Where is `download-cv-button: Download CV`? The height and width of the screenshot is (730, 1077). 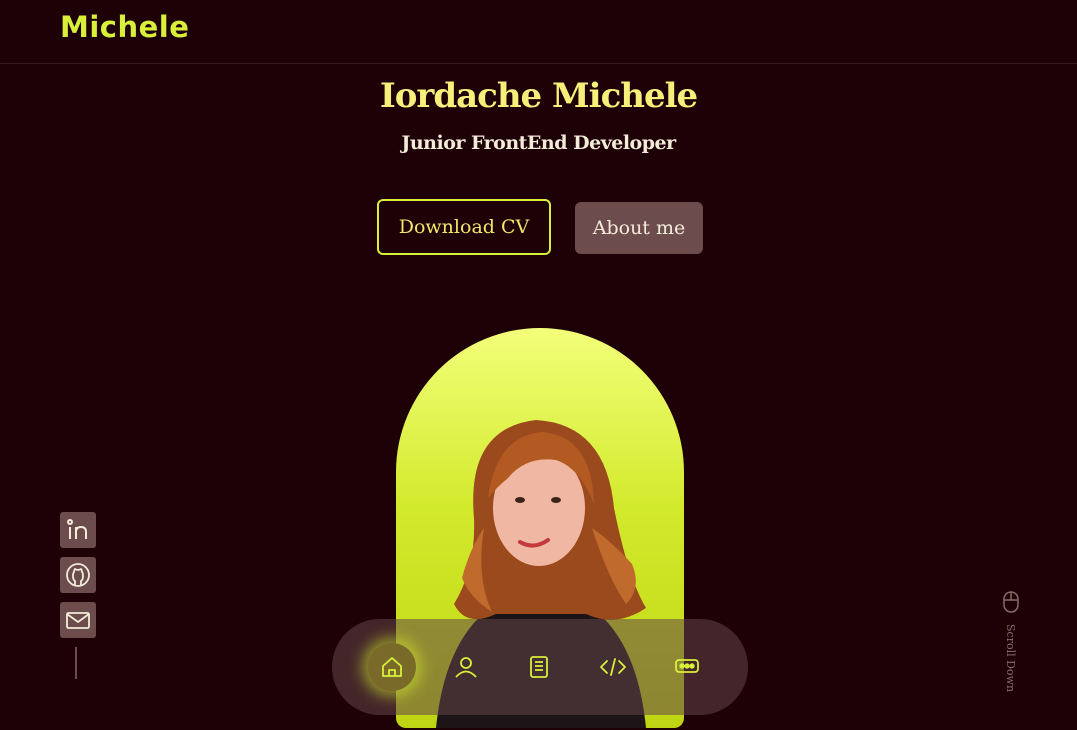
download-cv-button: Download CV is located at coordinates (464, 227).